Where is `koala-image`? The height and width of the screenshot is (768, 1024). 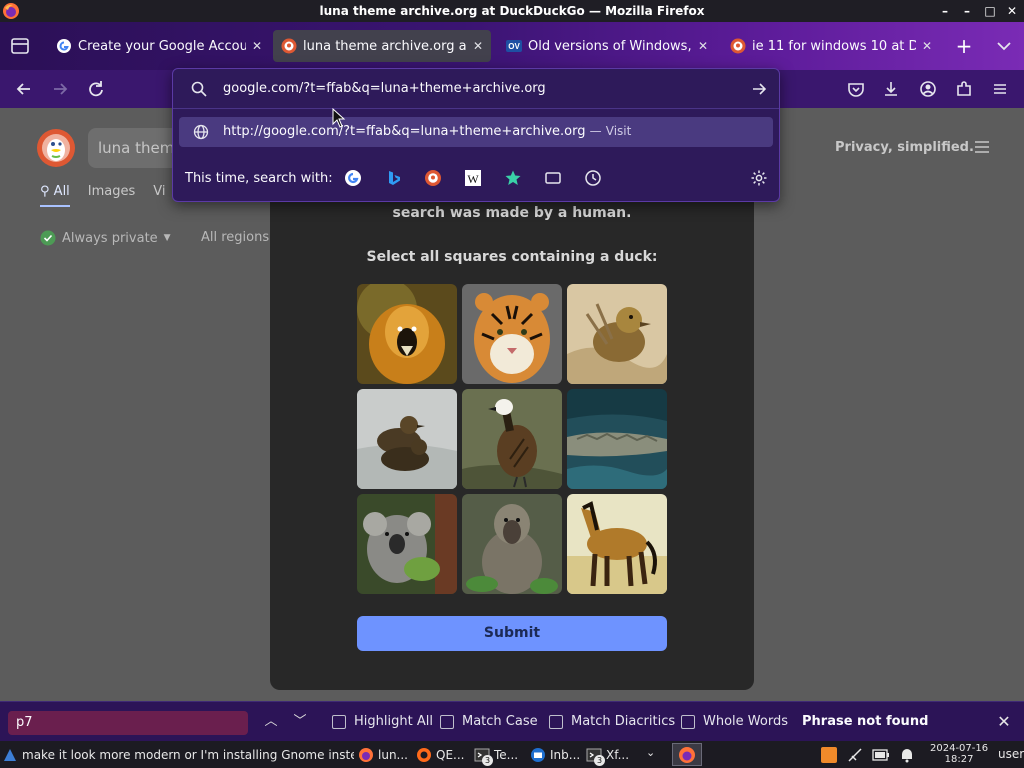
koala-image is located at coordinates (407, 544).